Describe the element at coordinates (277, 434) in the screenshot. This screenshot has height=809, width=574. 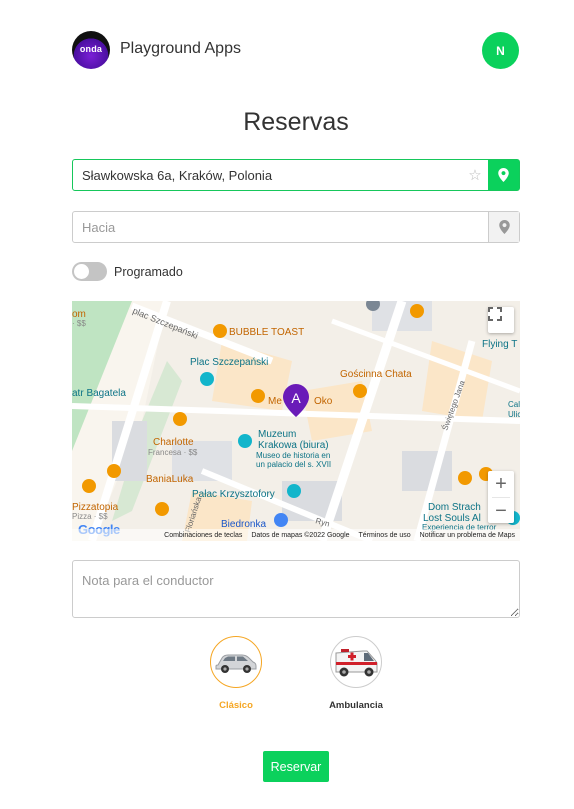
I see `place-label: Muzeum` at that location.